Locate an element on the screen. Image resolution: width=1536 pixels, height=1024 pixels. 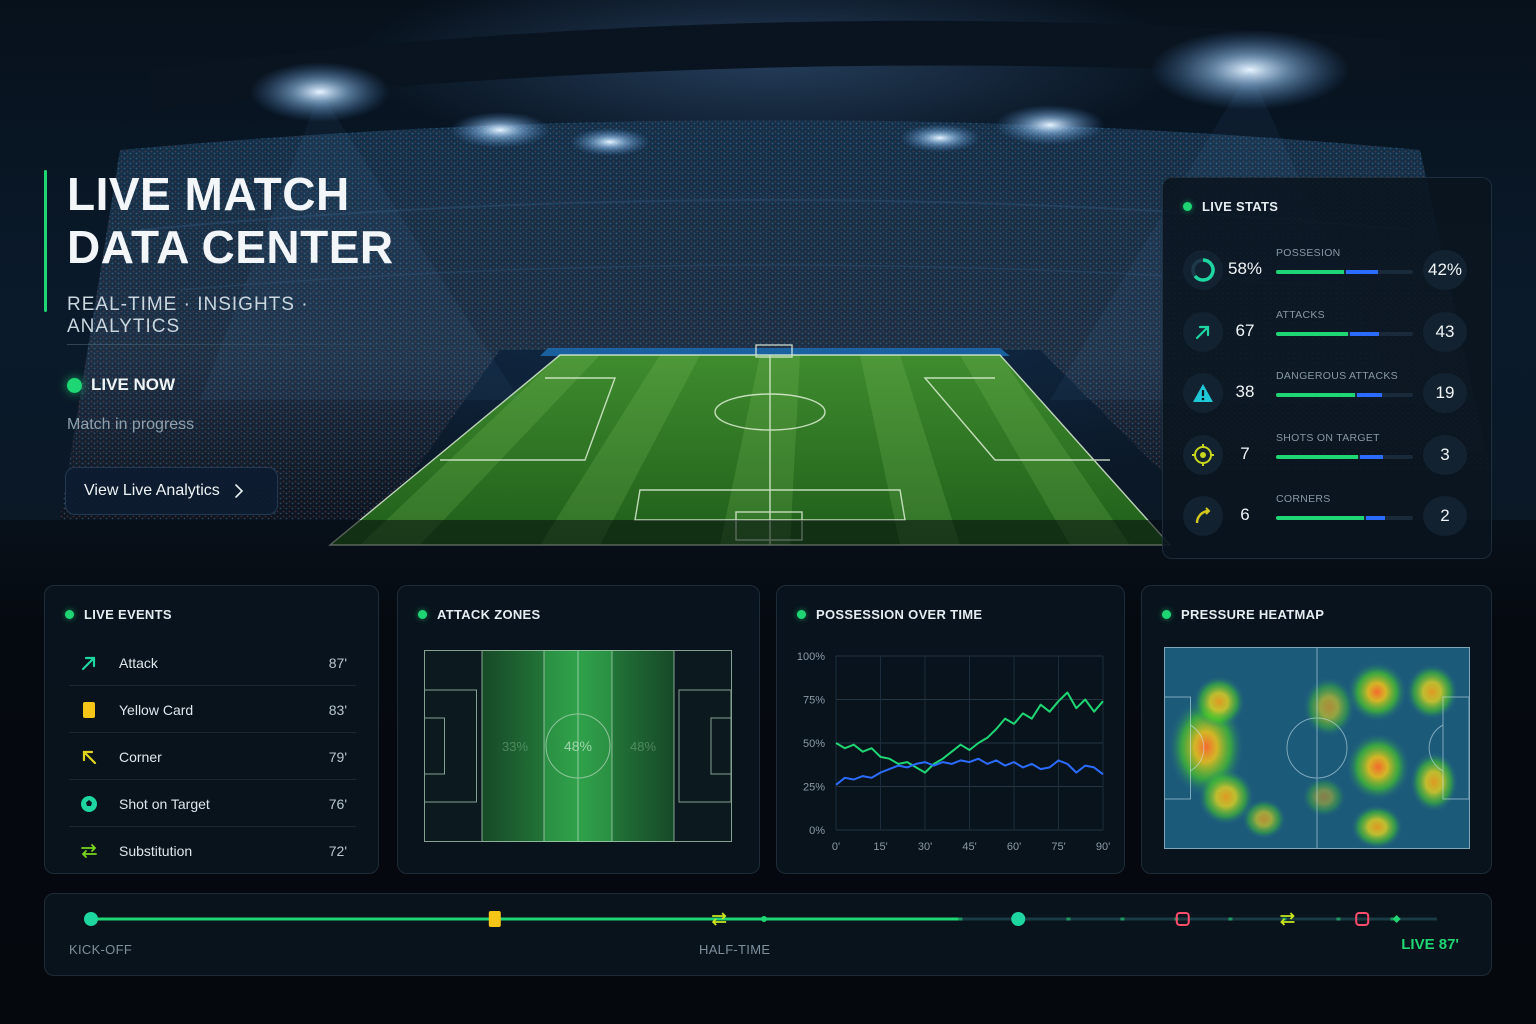
event-minute: 87' is located at coordinates (337, 663).